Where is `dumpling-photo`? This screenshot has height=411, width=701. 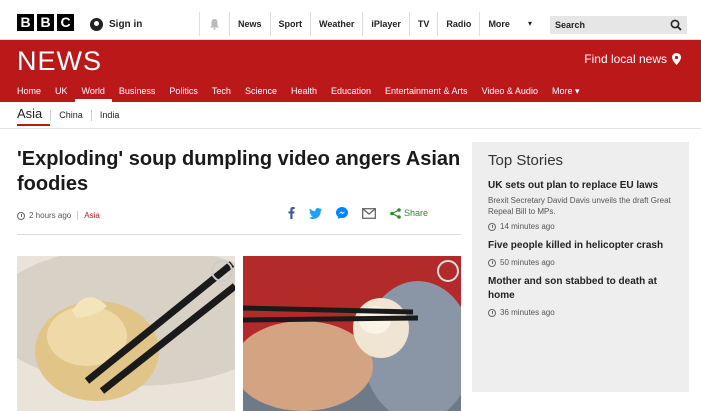
dumpling-photo is located at coordinates (126, 333).